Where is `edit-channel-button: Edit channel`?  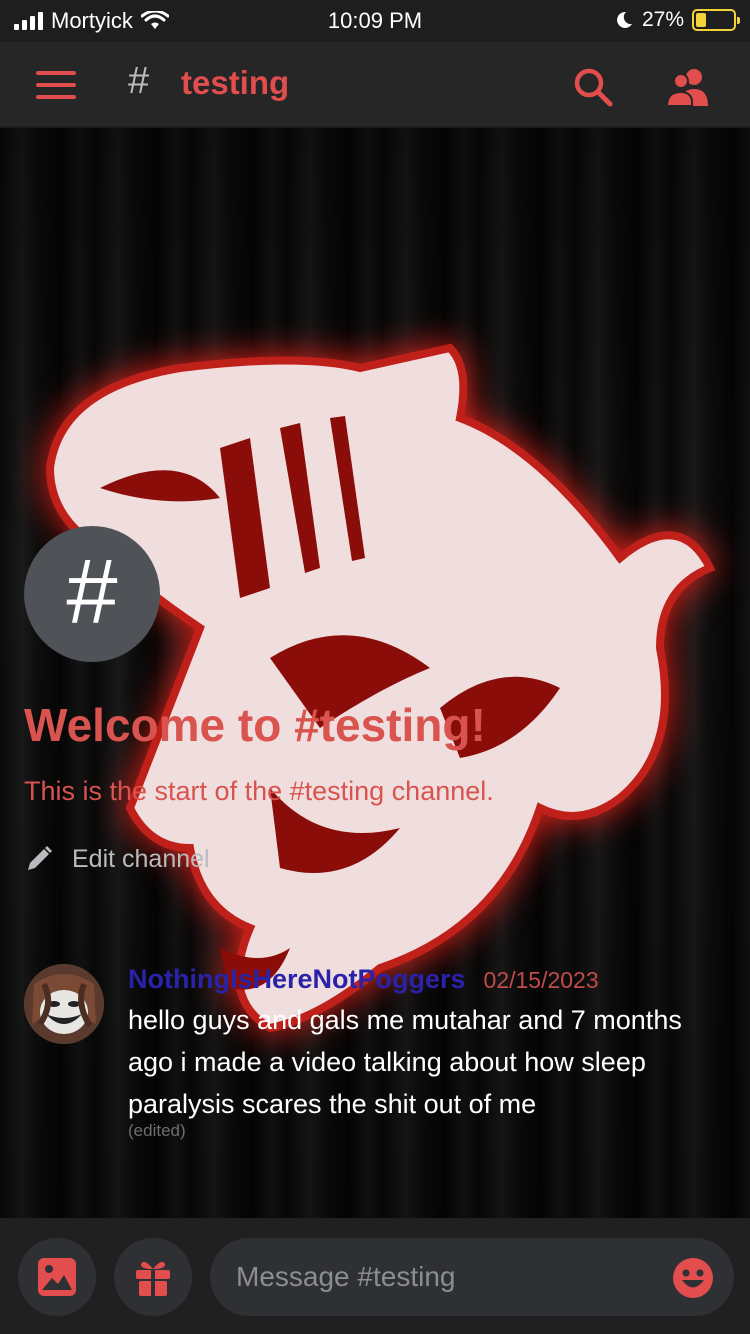
edit-channel-button: Edit channel is located at coordinates (117, 859).